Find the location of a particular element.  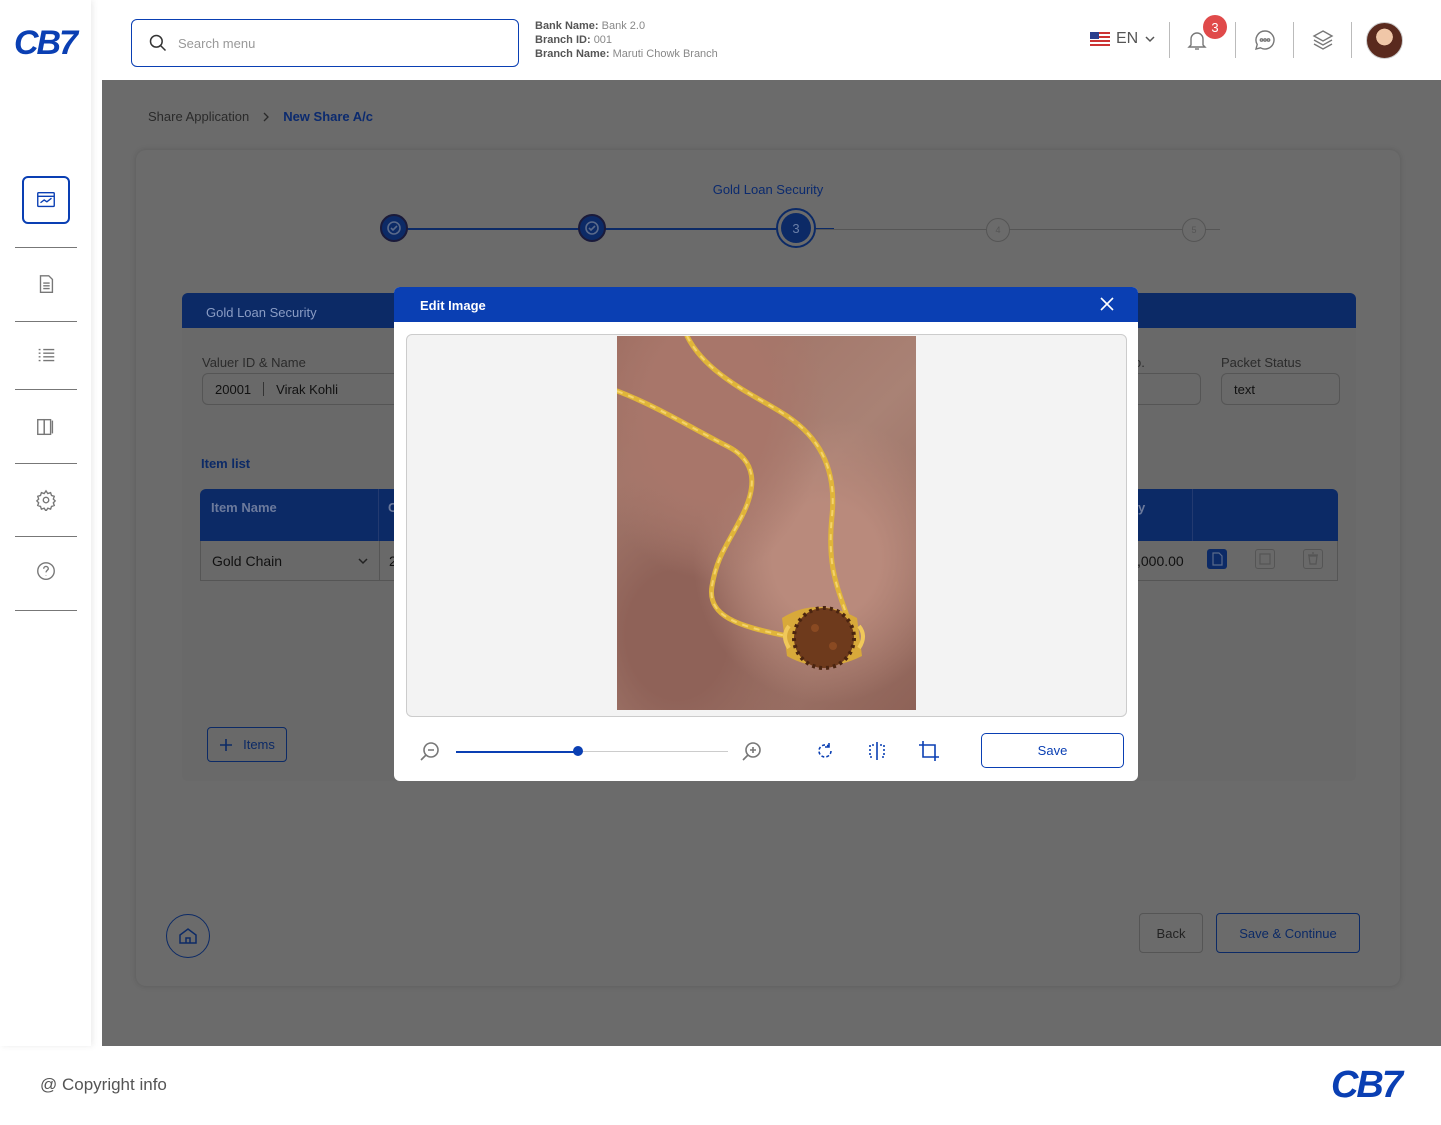

search-box is located at coordinates (325, 43).